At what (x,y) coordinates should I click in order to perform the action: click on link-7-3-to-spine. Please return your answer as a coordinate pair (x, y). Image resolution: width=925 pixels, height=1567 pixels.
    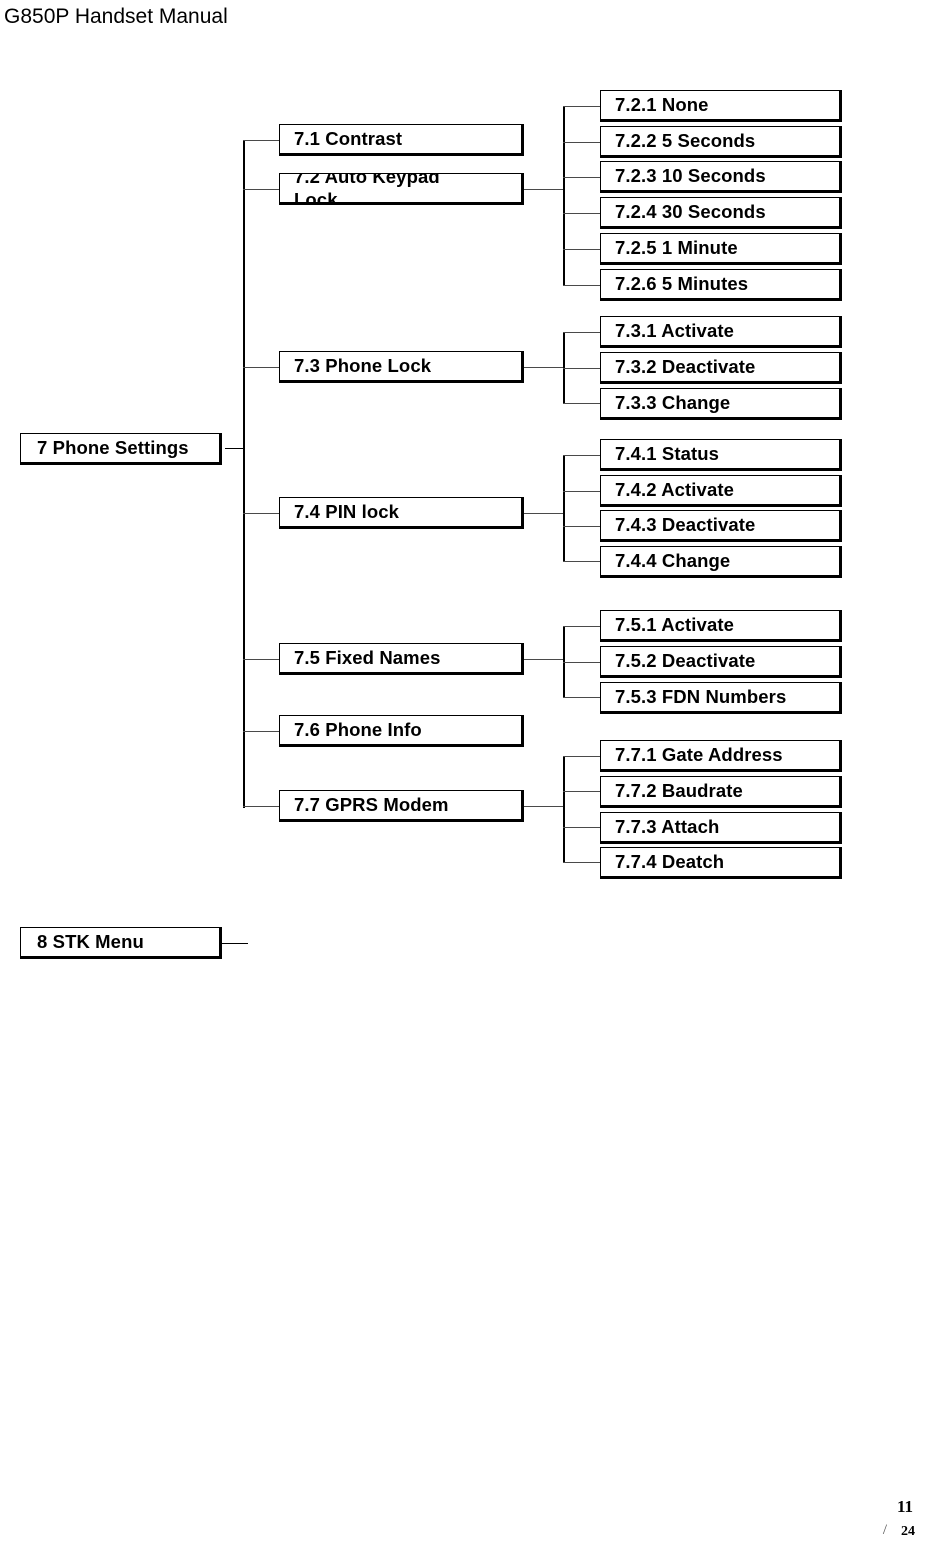
    Looking at the image, I should click on (544, 368).